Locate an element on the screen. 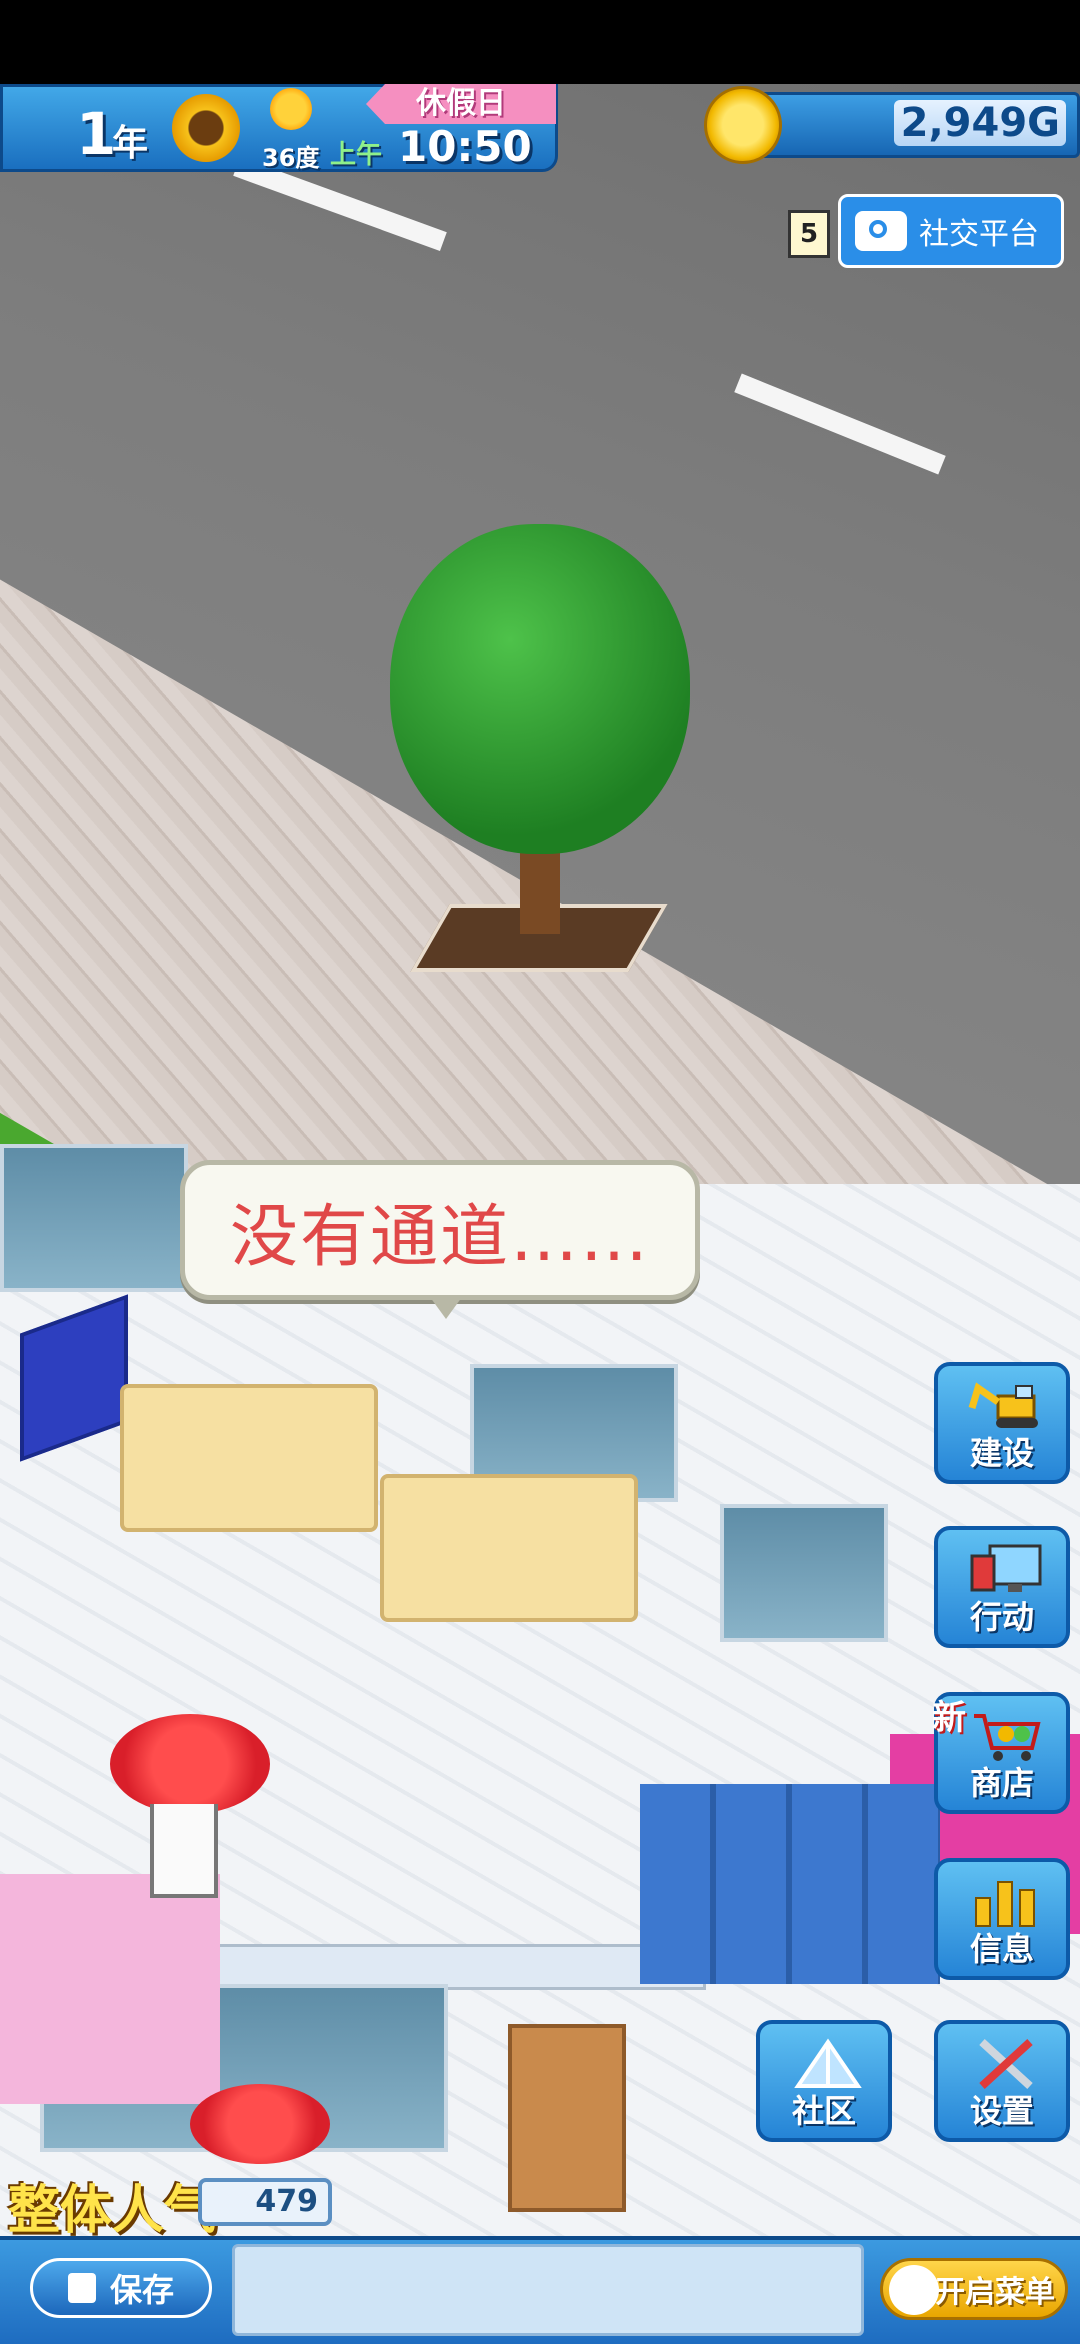 The image size is (1080, 2344). flower-vase is located at coordinates (184, 1851).